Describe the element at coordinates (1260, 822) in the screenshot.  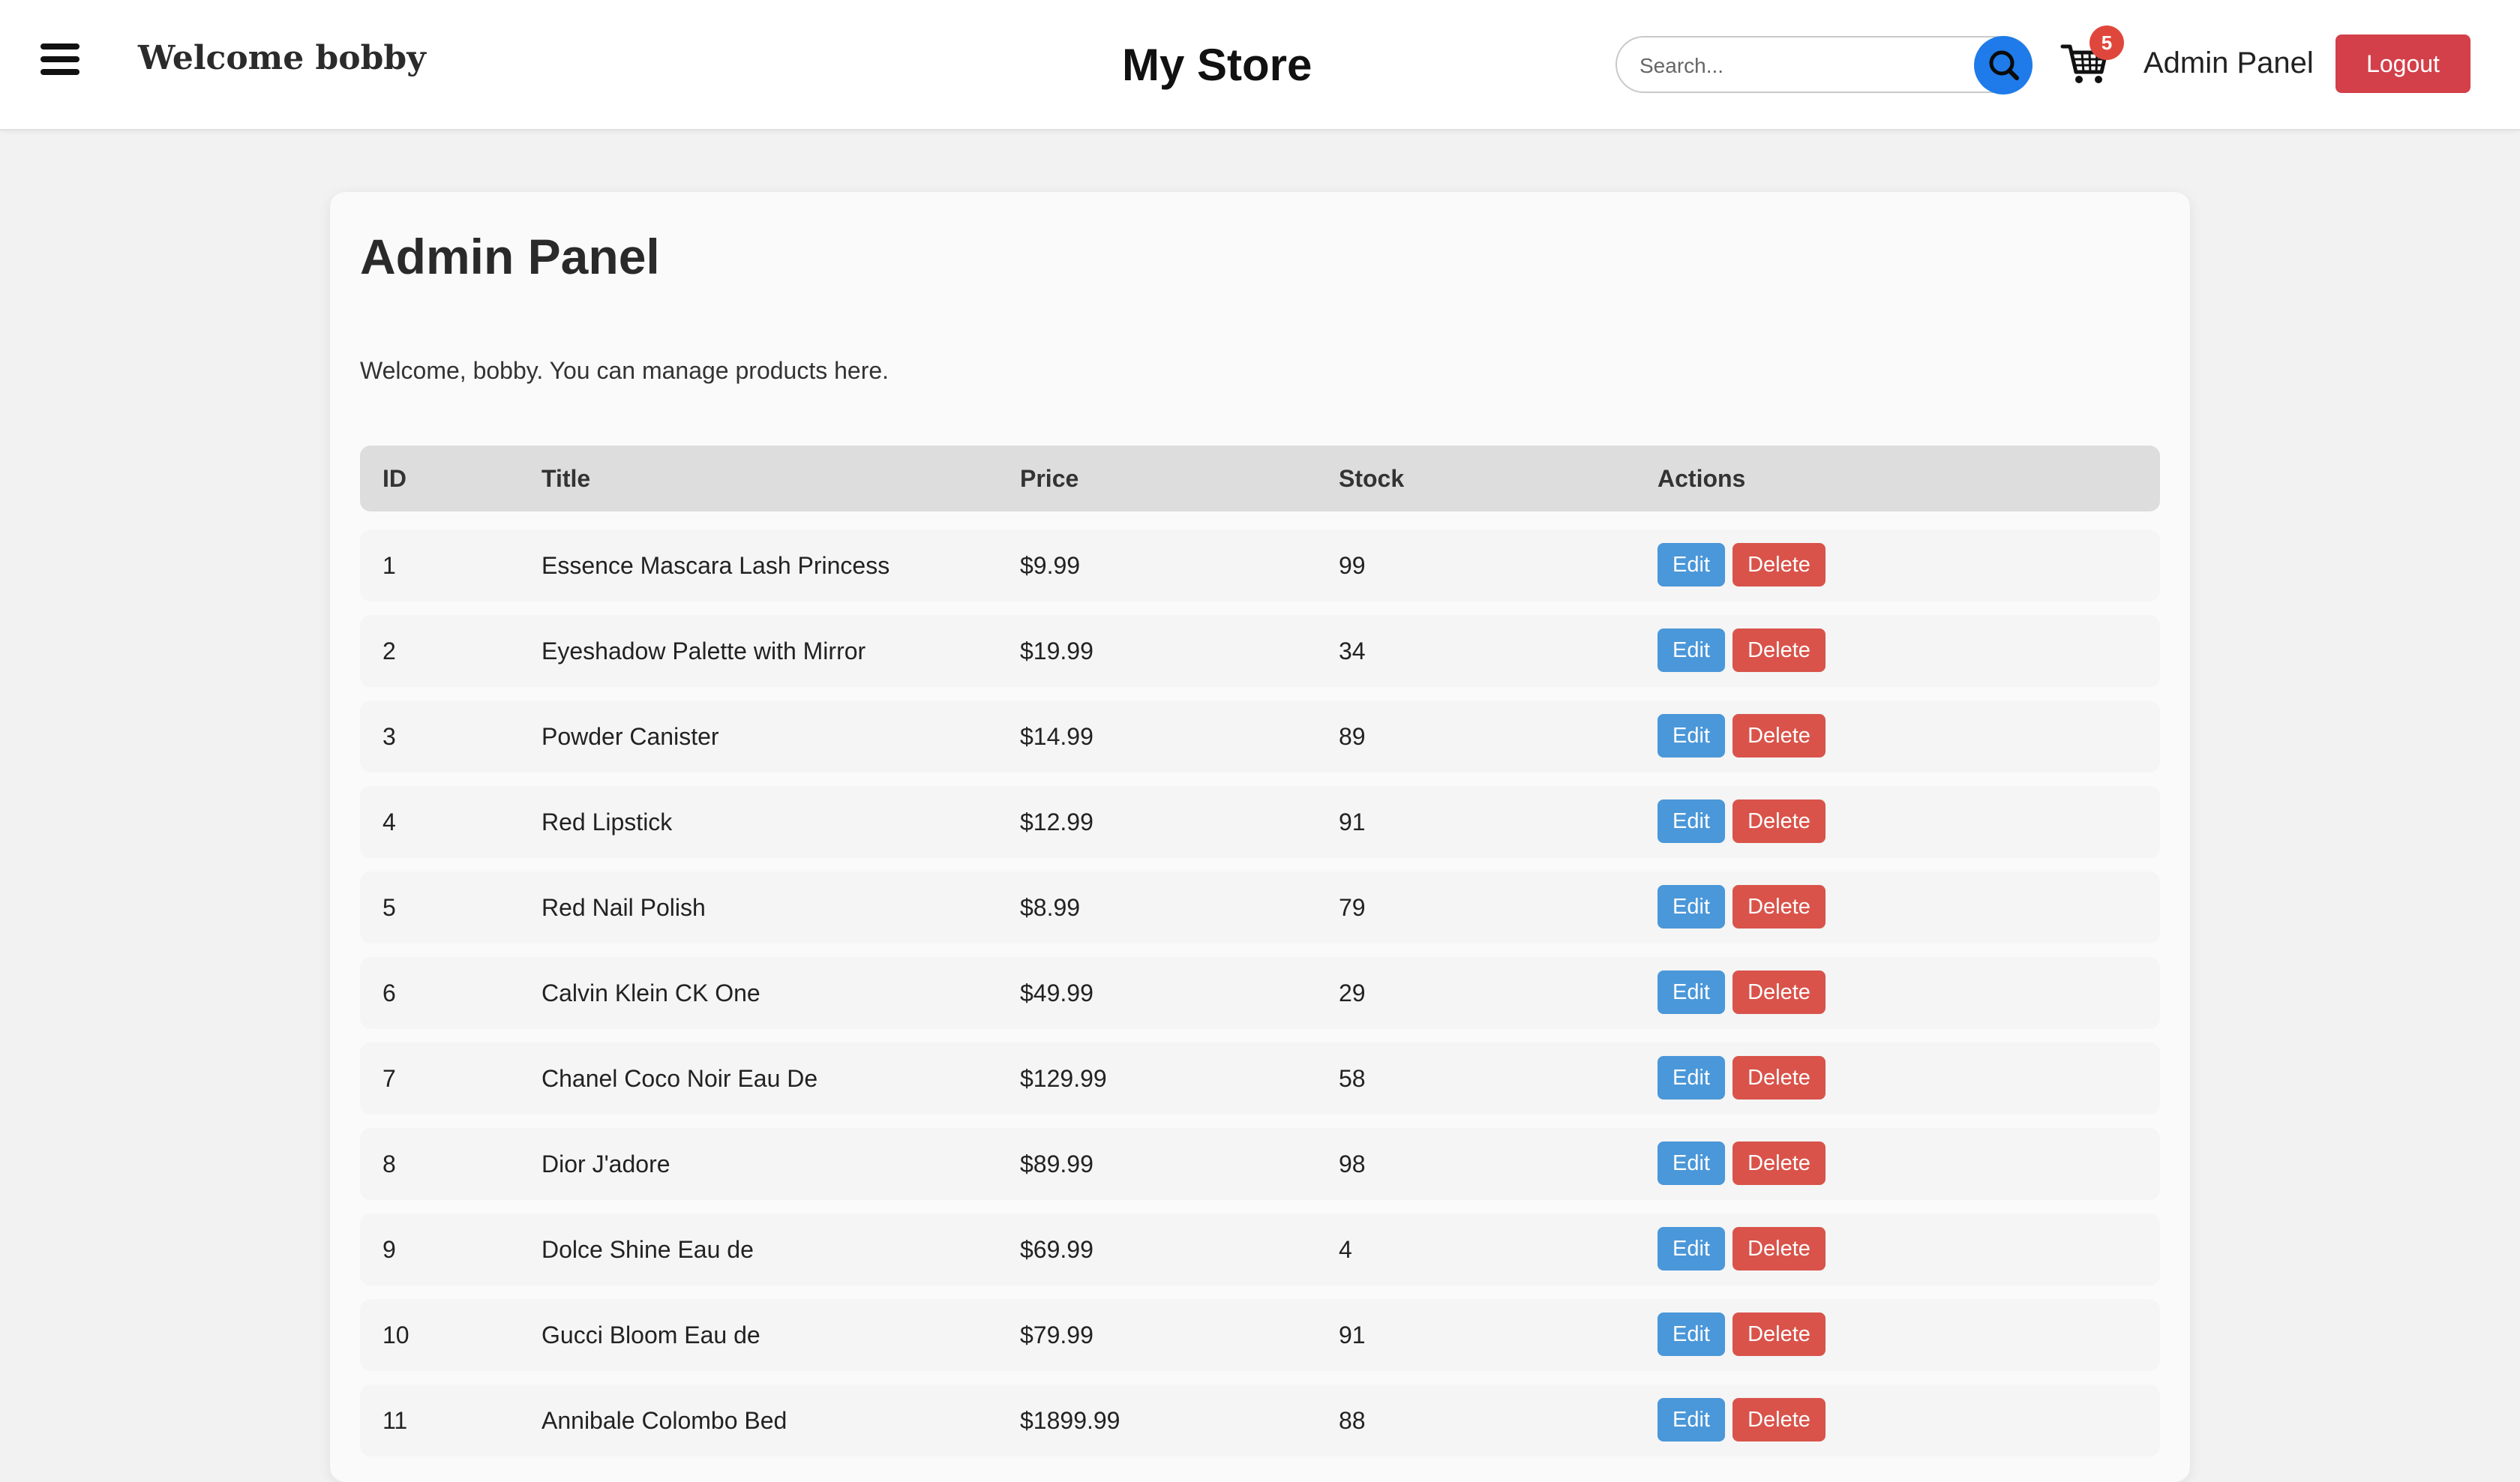
I see `table-row: 4 Red Lipstick $12.99 91 Edit Delete` at that location.